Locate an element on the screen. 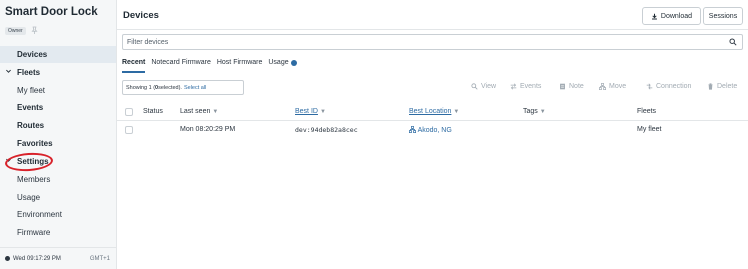 The height and width of the screenshot is (269, 748). events-button: Events is located at coordinates (525, 86).